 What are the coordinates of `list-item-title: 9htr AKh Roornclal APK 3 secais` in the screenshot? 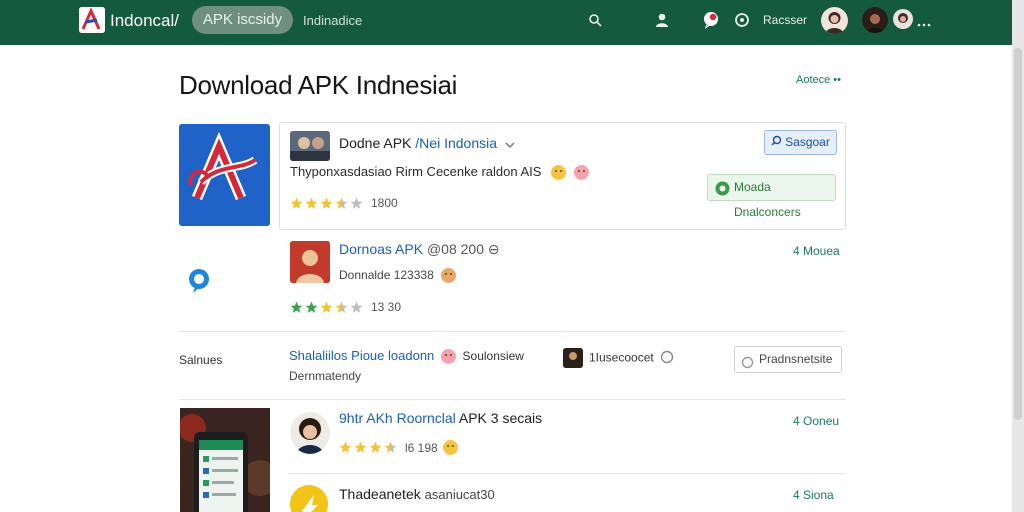 It's located at (440, 418).